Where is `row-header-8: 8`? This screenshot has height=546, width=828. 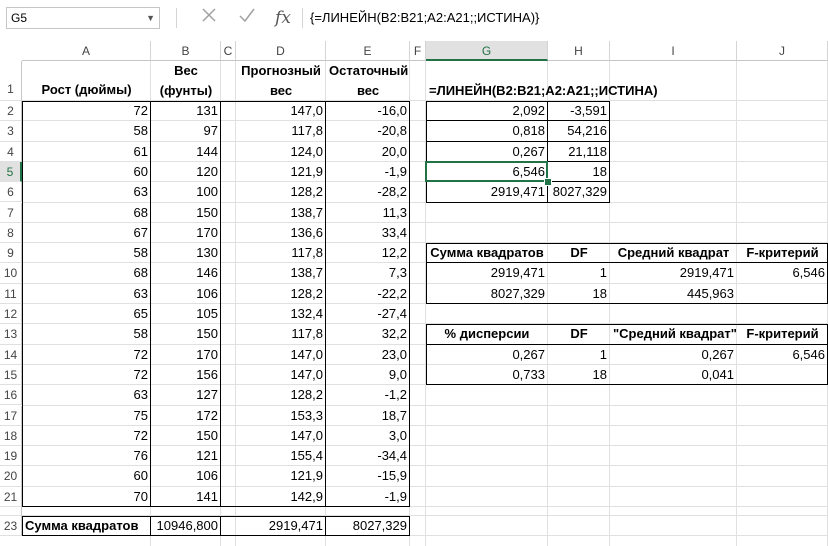
row-header-8: 8 is located at coordinates (11, 233).